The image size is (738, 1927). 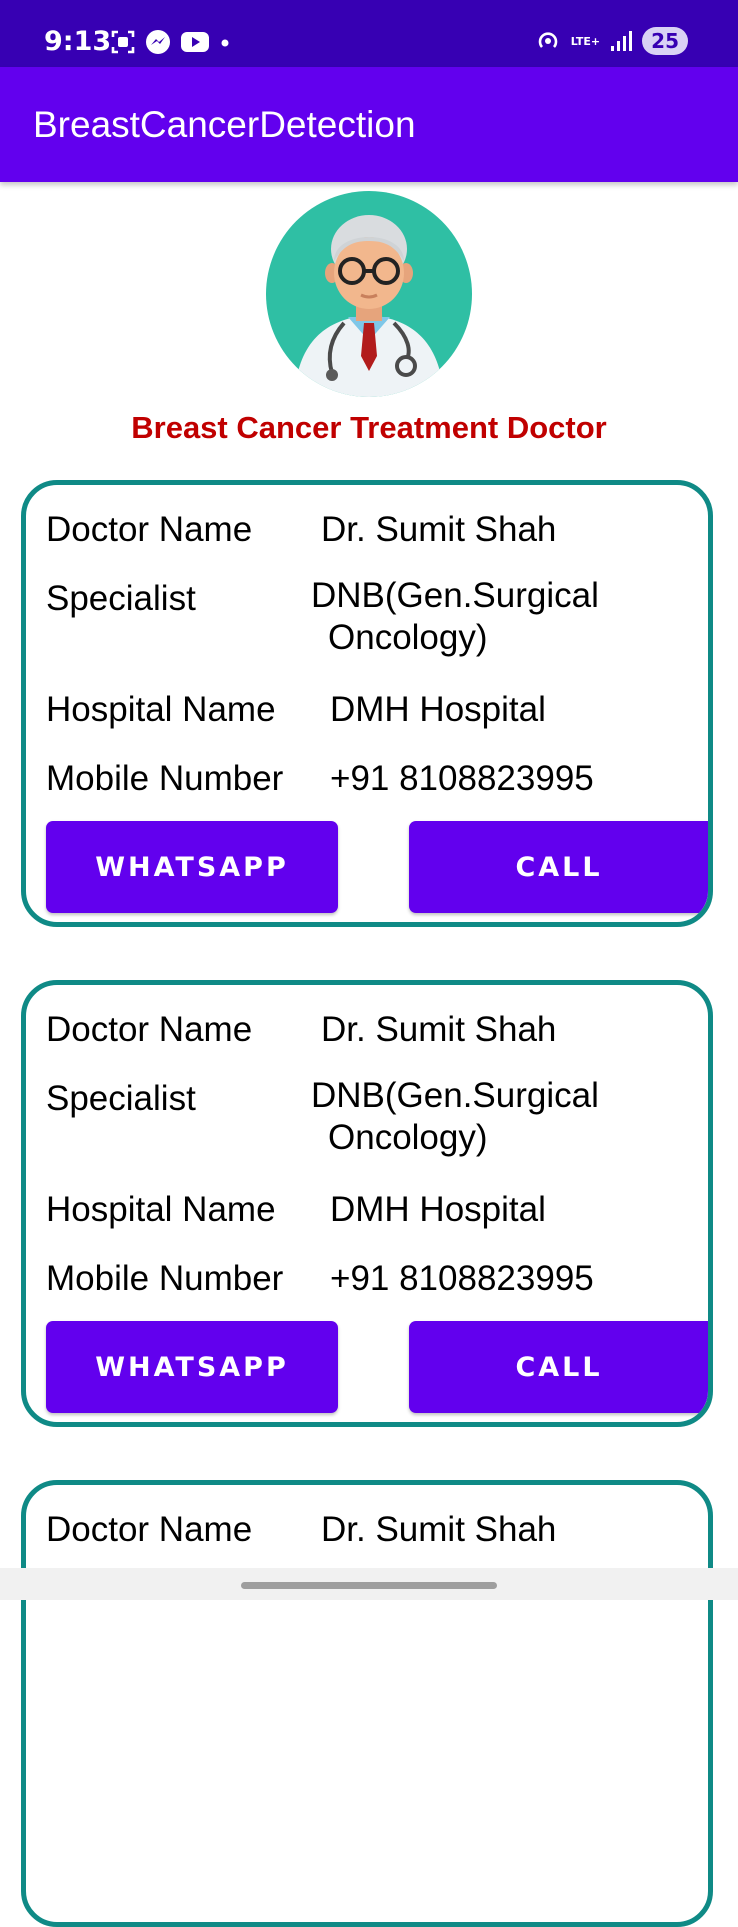 What do you see at coordinates (123, 42) in the screenshot?
I see `screenshot-icon` at bounding box center [123, 42].